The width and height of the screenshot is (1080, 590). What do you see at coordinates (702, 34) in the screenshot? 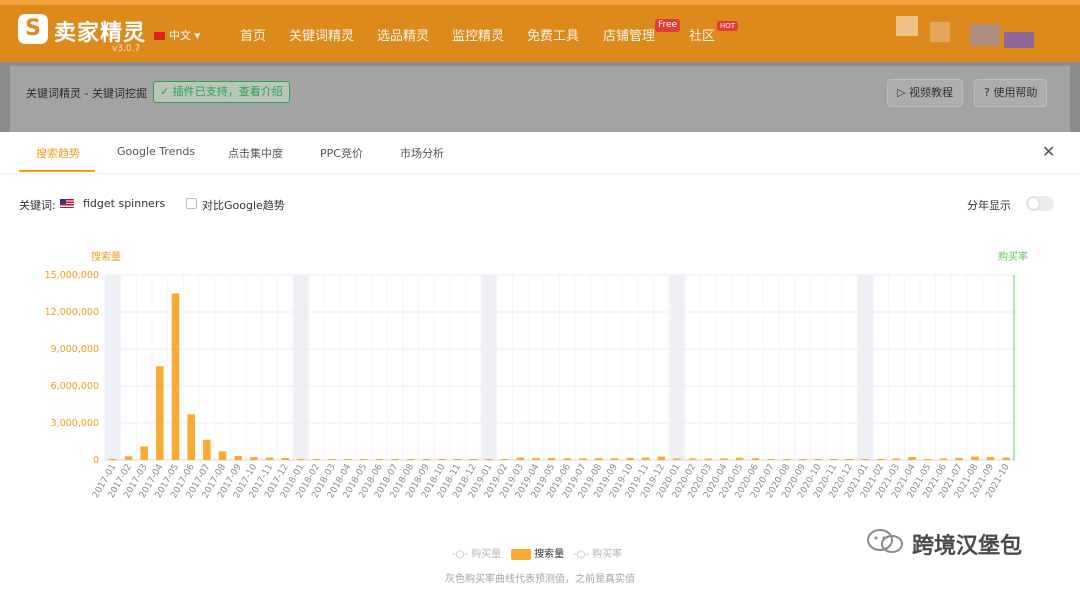
I see `nav-community: 社区` at bounding box center [702, 34].